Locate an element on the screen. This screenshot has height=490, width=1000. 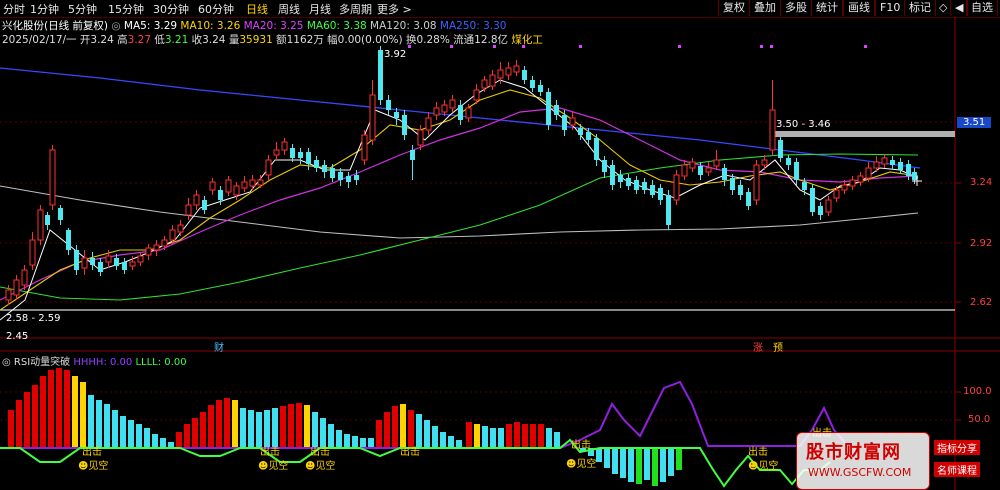
price-axis-label: 2.92 is located at coordinates (981, 243).